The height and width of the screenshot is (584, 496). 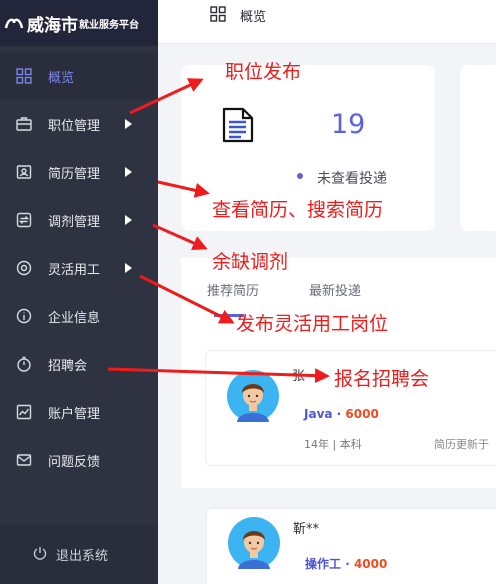 I want to click on annotation-flexible-posting: 发布灵活用工岗位, so click(x=312, y=324).